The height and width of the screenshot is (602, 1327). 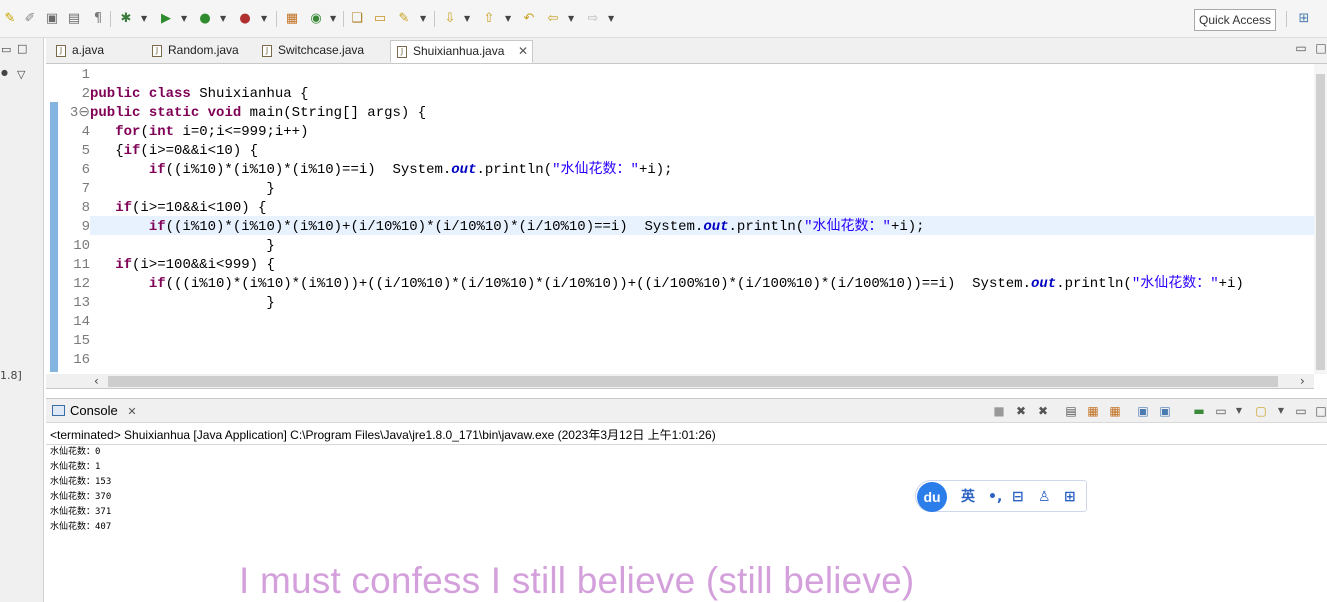 What do you see at coordinates (75, 113) in the screenshot?
I see `line-number: 3⊖` at bounding box center [75, 113].